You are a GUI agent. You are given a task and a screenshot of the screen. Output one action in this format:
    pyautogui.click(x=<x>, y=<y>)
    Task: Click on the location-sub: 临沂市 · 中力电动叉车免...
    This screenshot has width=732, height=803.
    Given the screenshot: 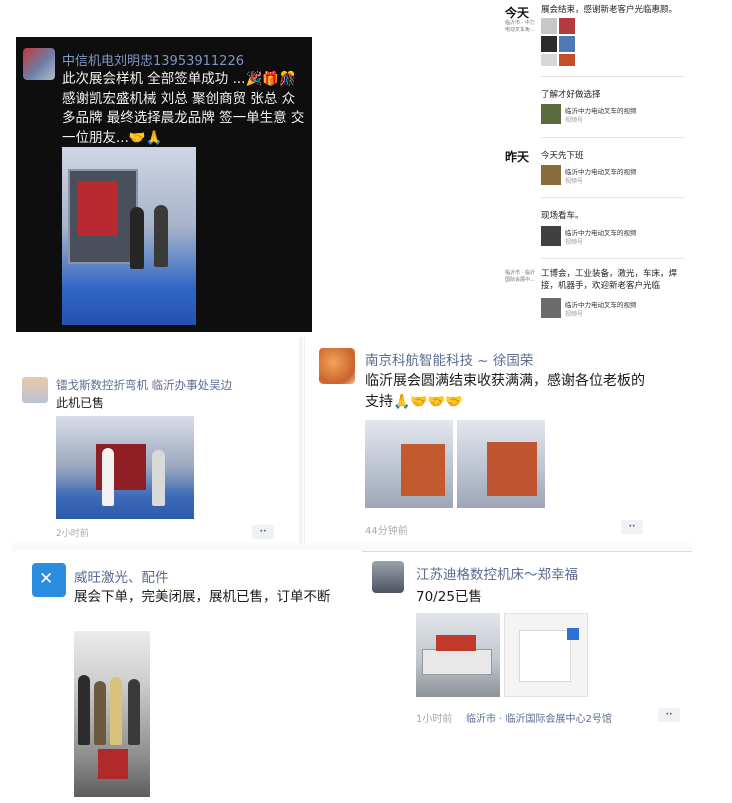 What is the action you would take?
    pyautogui.click(x=520, y=26)
    